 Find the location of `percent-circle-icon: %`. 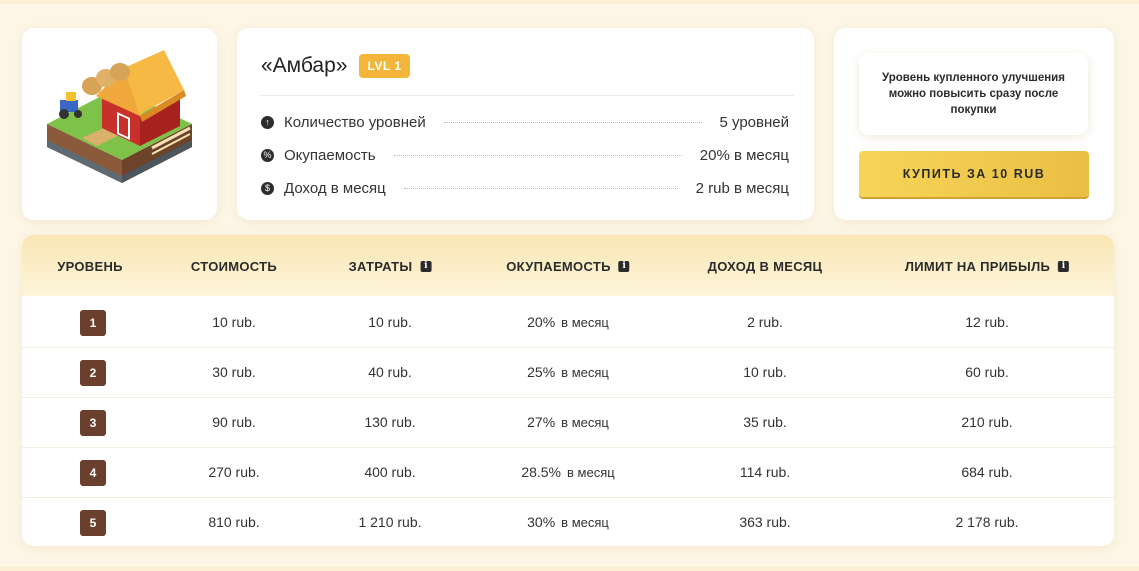

percent-circle-icon: % is located at coordinates (267, 155).